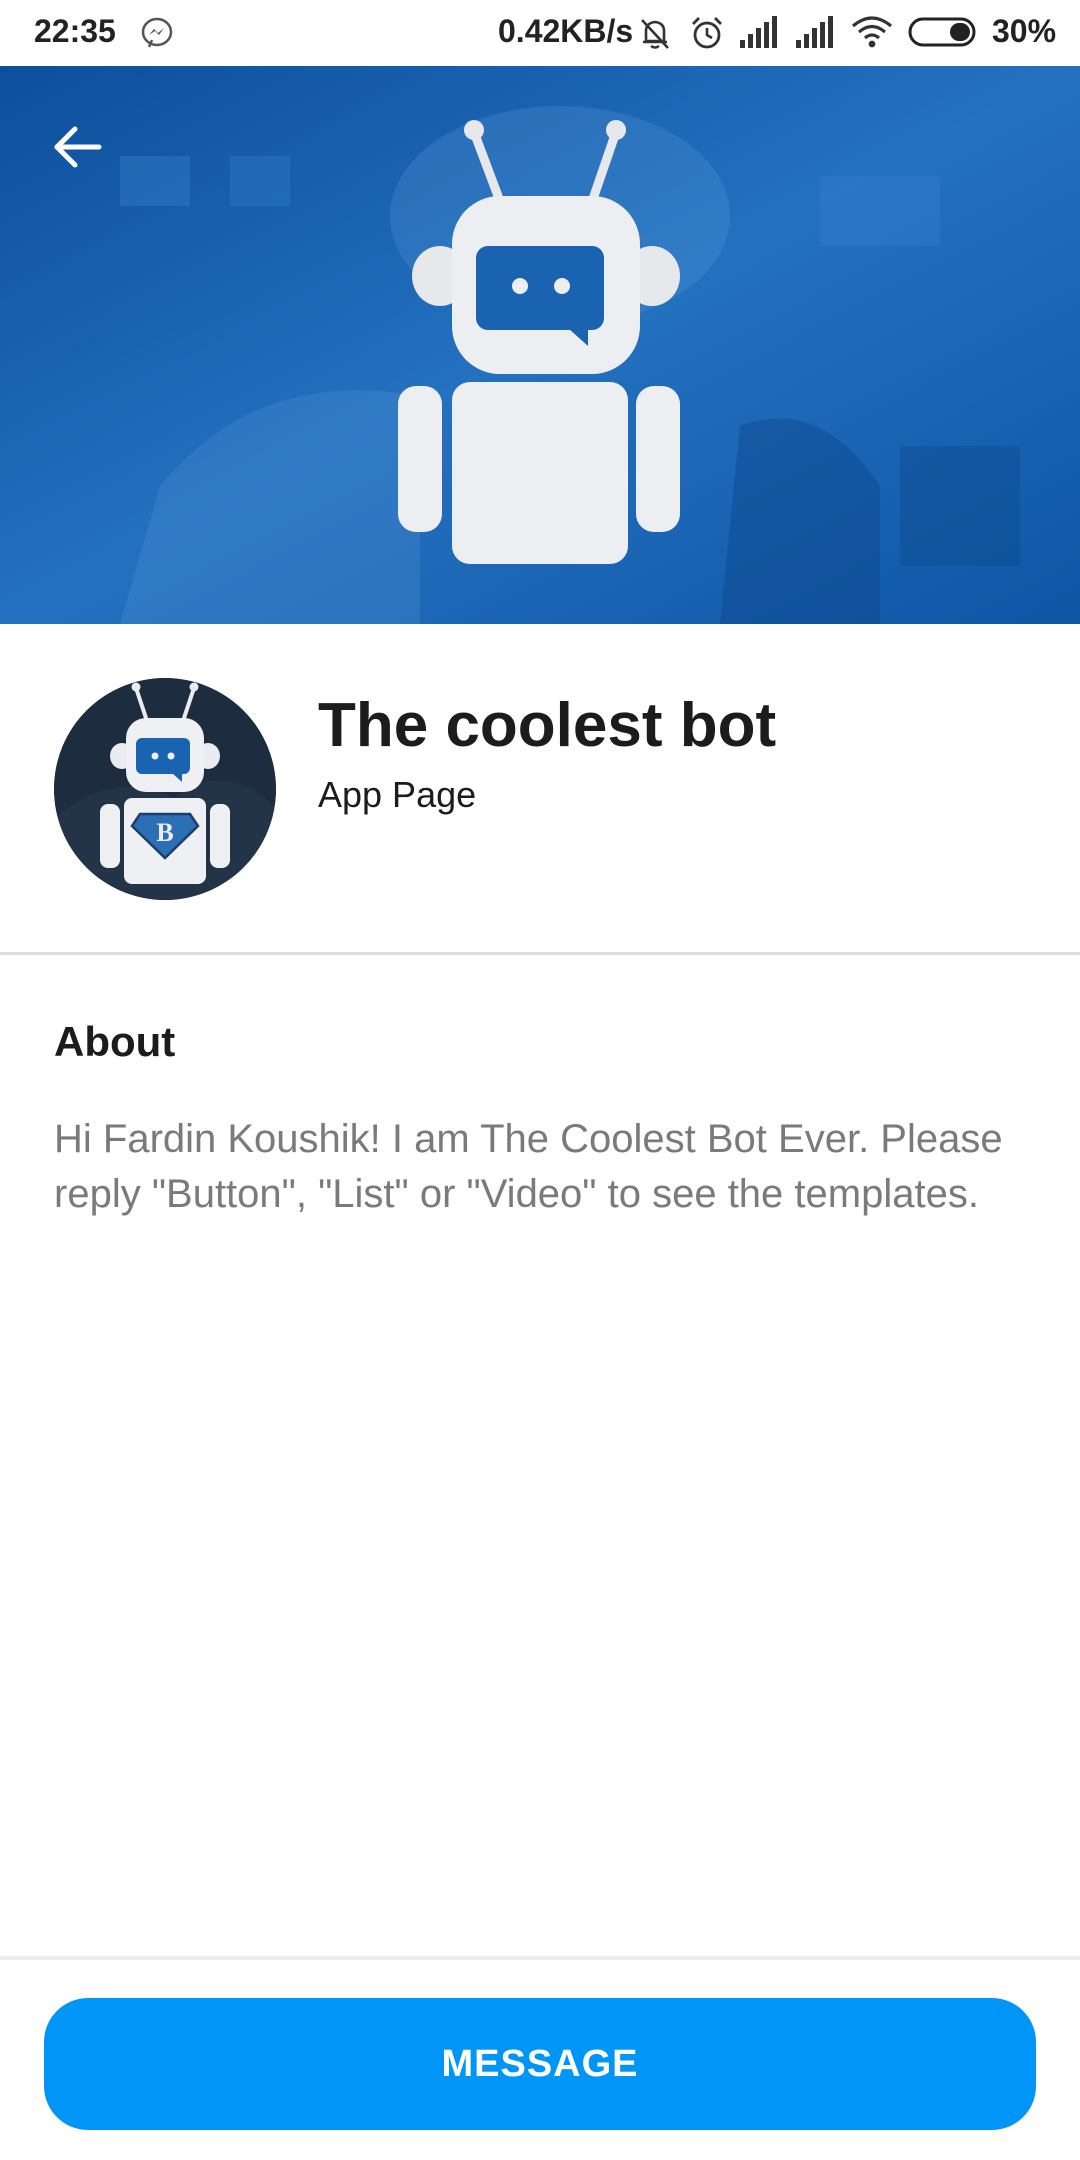 The height and width of the screenshot is (2160, 1080). I want to click on mute-icon, so click(655, 37).